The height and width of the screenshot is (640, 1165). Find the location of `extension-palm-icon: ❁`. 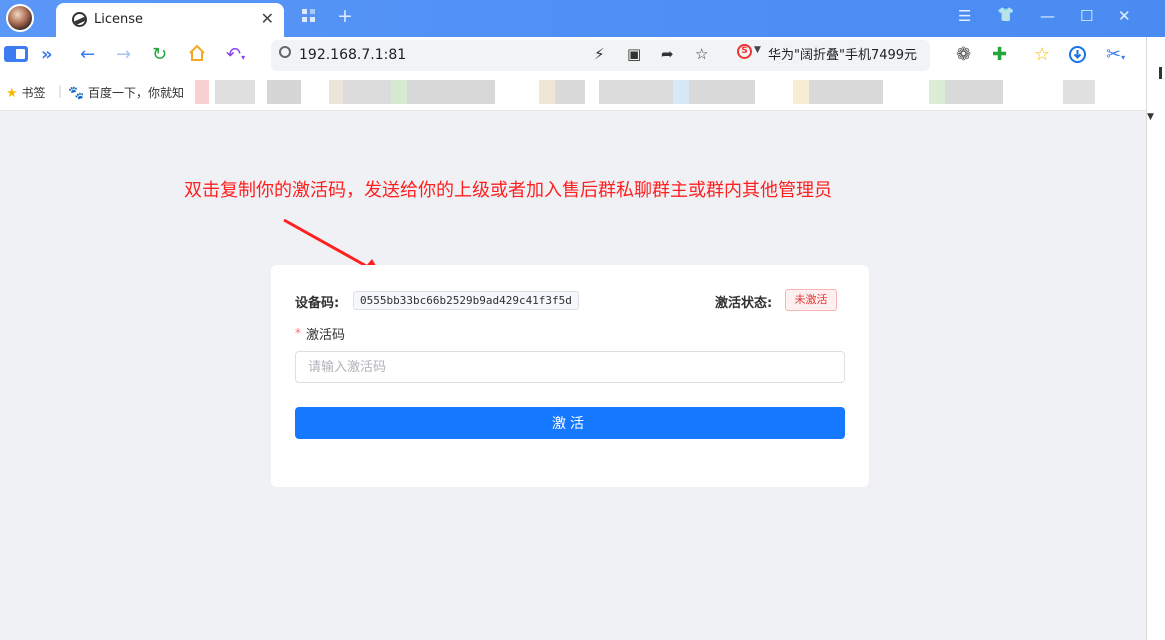

extension-palm-icon: ❁ is located at coordinates (963, 55).